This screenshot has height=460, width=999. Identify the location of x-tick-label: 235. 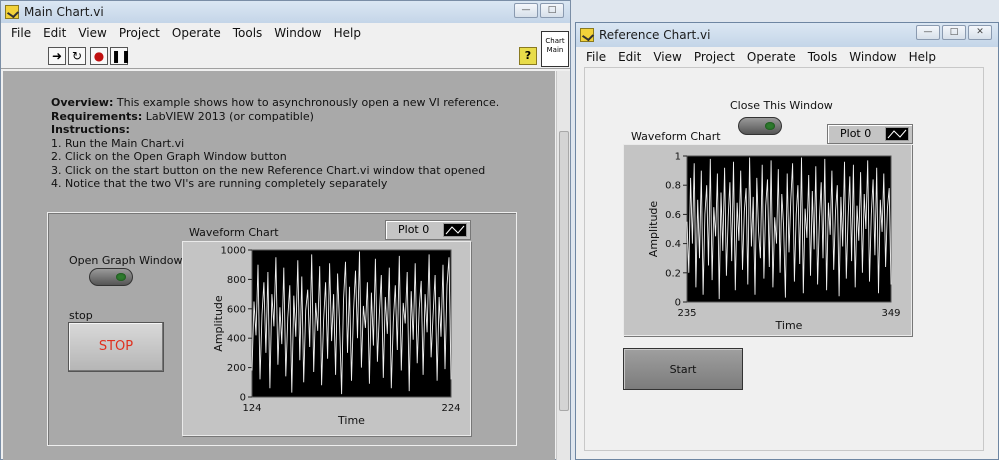
(686, 313).